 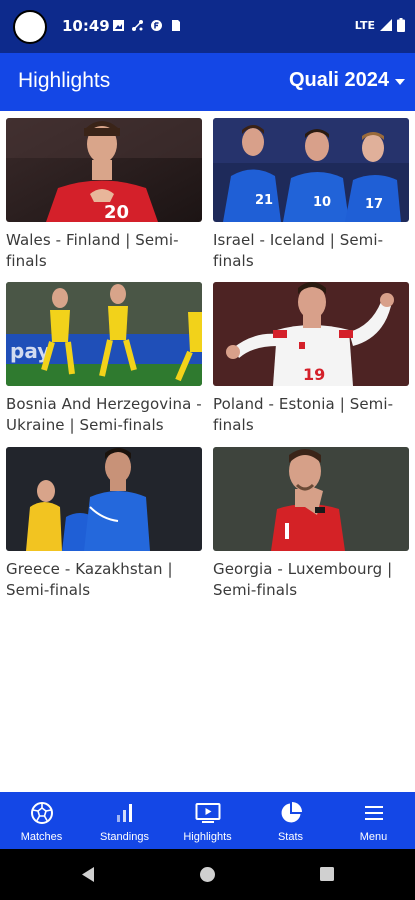 I want to click on season-selector: Quali 2024, so click(x=347, y=80).